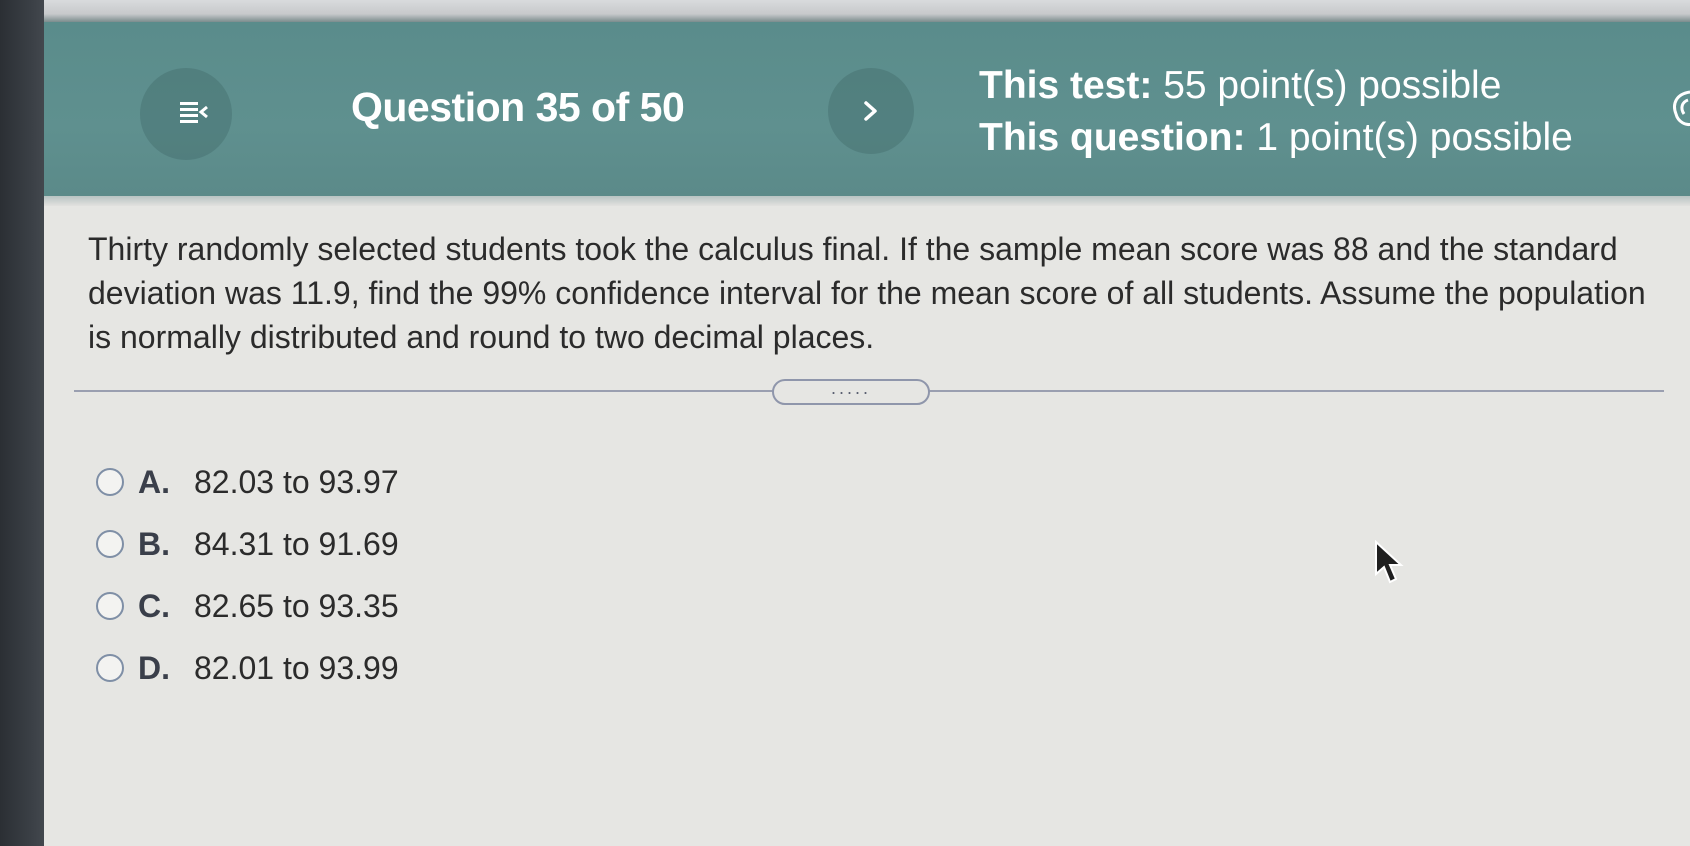 This screenshot has height=846, width=1690. What do you see at coordinates (154, 481) in the screenshot?
I see `option-letter: A.` at bounding box center [154, 481].